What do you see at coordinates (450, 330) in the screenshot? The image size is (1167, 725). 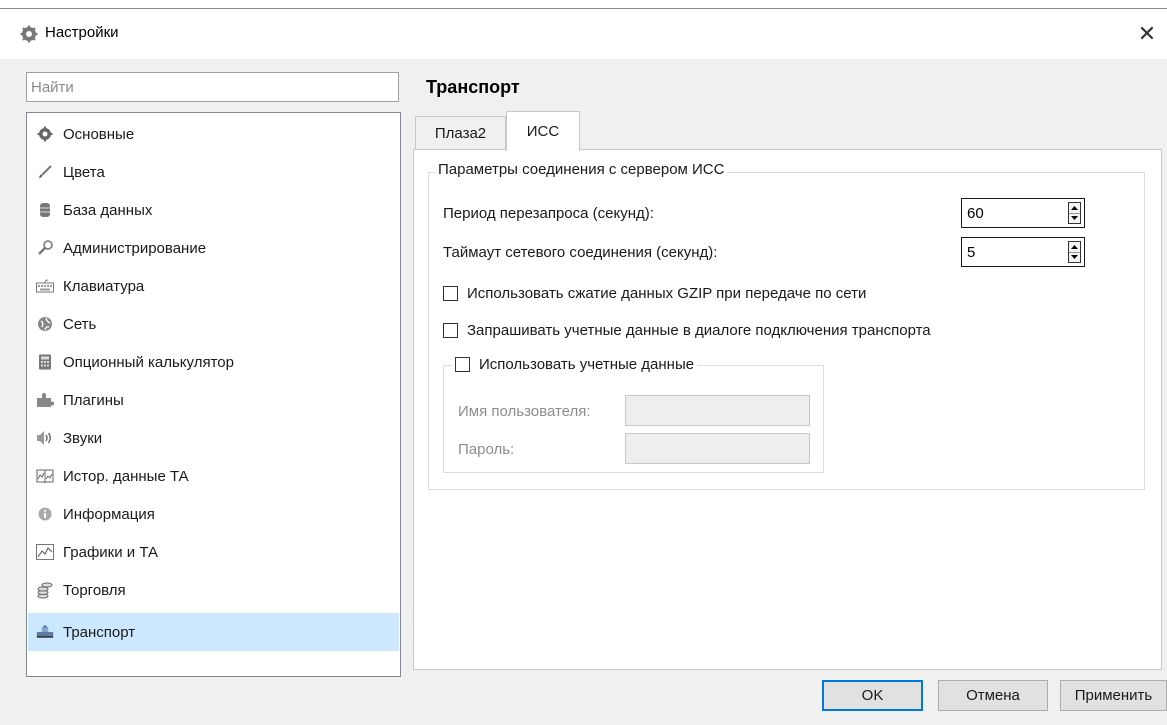 I see `ask-credentials-checkbox` at bounding box center [450, 330].